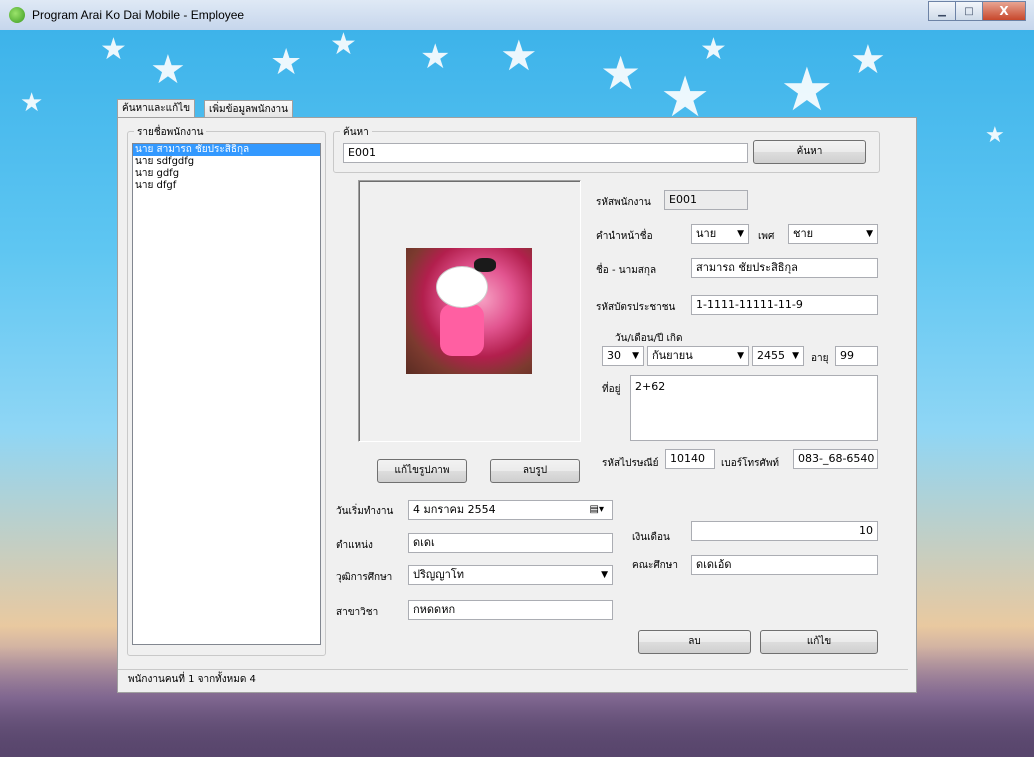 Image resolution: width=1034 pixels, height=757 pixels. What do you see at coordinates (462, 330) in the screenshot?
I see `photo-figure-body` at bounding box center [462, 330].